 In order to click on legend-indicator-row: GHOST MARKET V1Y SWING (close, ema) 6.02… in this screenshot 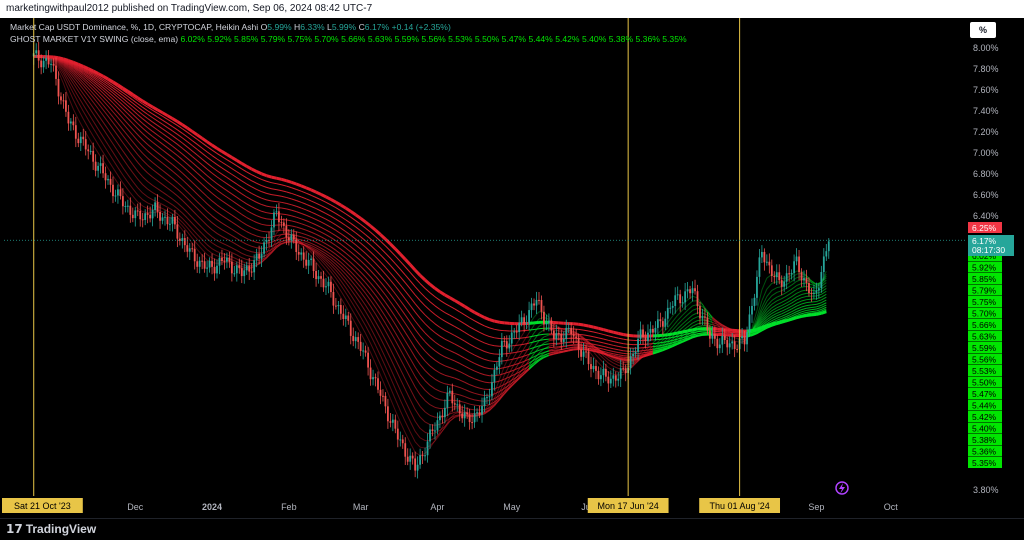, I will do `click(348, 39)`.